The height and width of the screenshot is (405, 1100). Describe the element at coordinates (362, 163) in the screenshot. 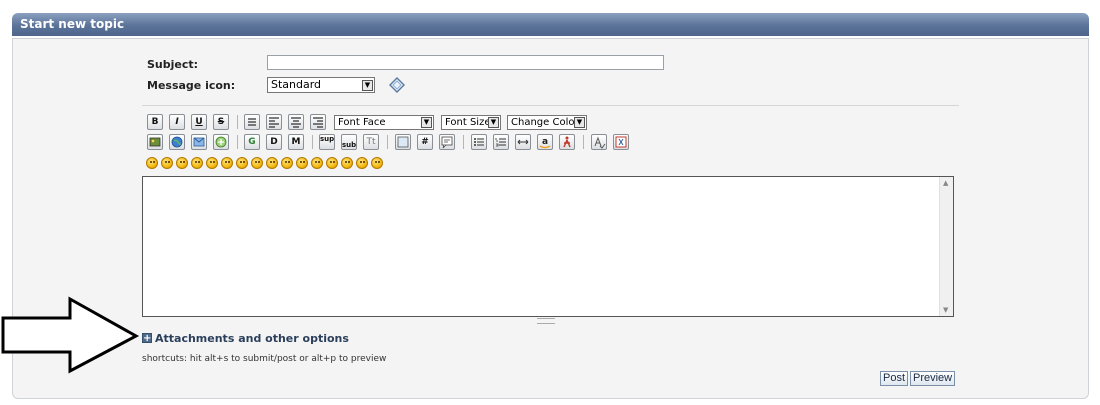

I see `smiley-kiss-icon` at that location.